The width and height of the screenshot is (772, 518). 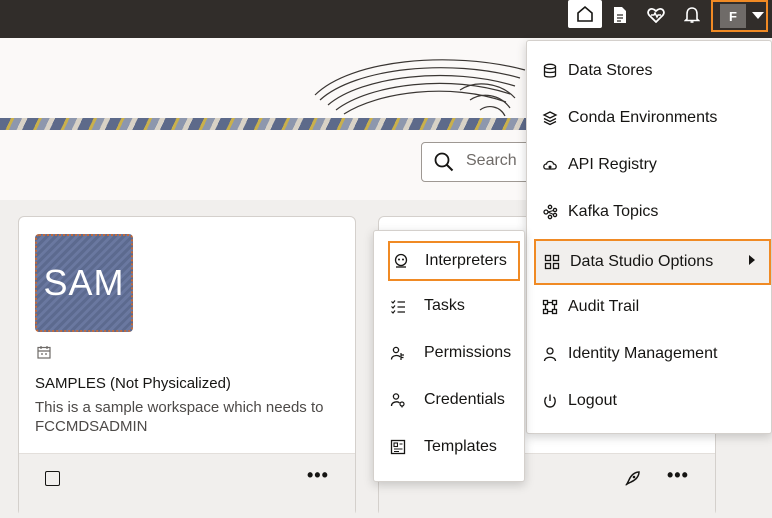 I want to click on search-icon, so click(x=444, y=162).